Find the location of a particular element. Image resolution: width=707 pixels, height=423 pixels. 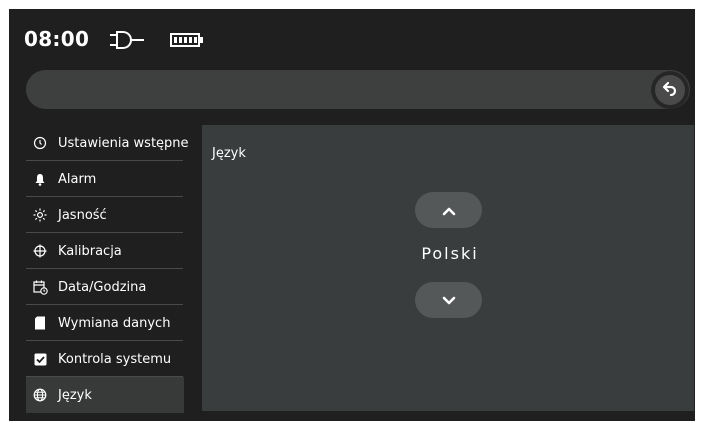

crosshair-icon is located at coordinates (40, 251).